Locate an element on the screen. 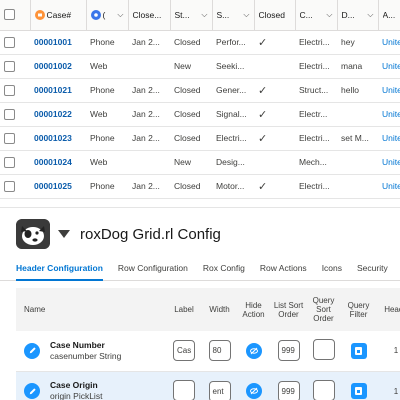 Image resolution: width=400 pixels, height=400 pixels. col-header-case-number: Case# is located at coordinates (58, 15).